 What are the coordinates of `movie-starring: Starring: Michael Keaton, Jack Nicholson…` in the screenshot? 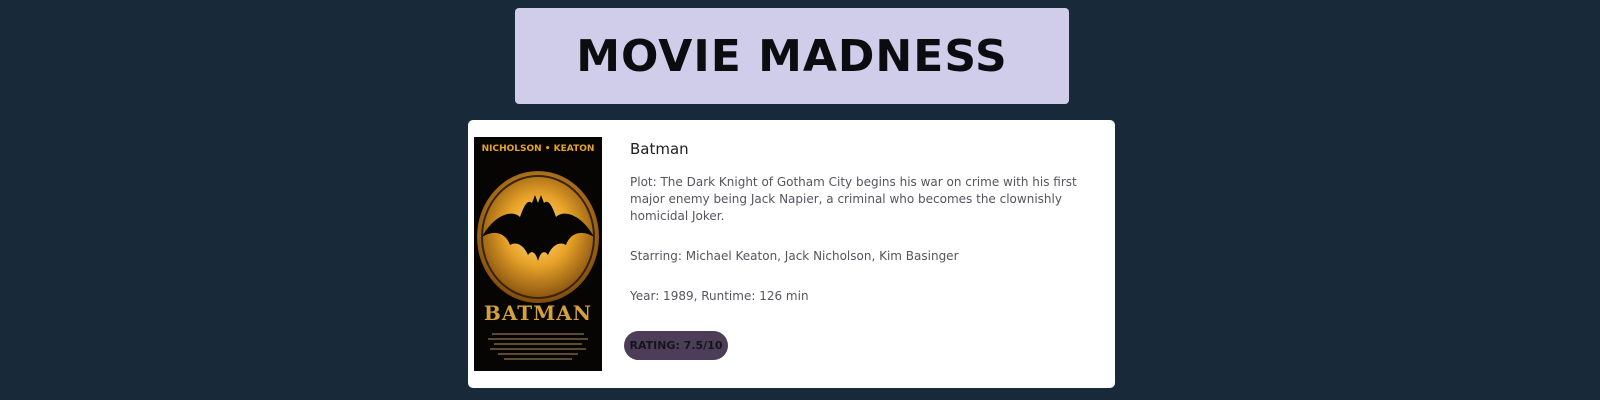 It's located at (794, 256).